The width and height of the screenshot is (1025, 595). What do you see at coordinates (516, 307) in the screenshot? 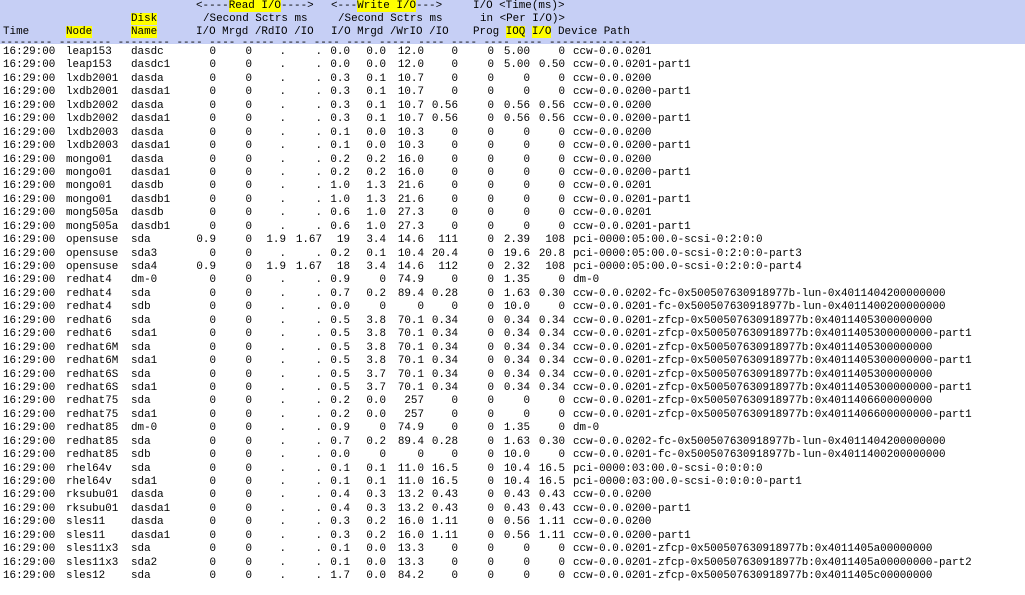
I see `ioq-cell: 10.0` at bounding box center [516, 307].